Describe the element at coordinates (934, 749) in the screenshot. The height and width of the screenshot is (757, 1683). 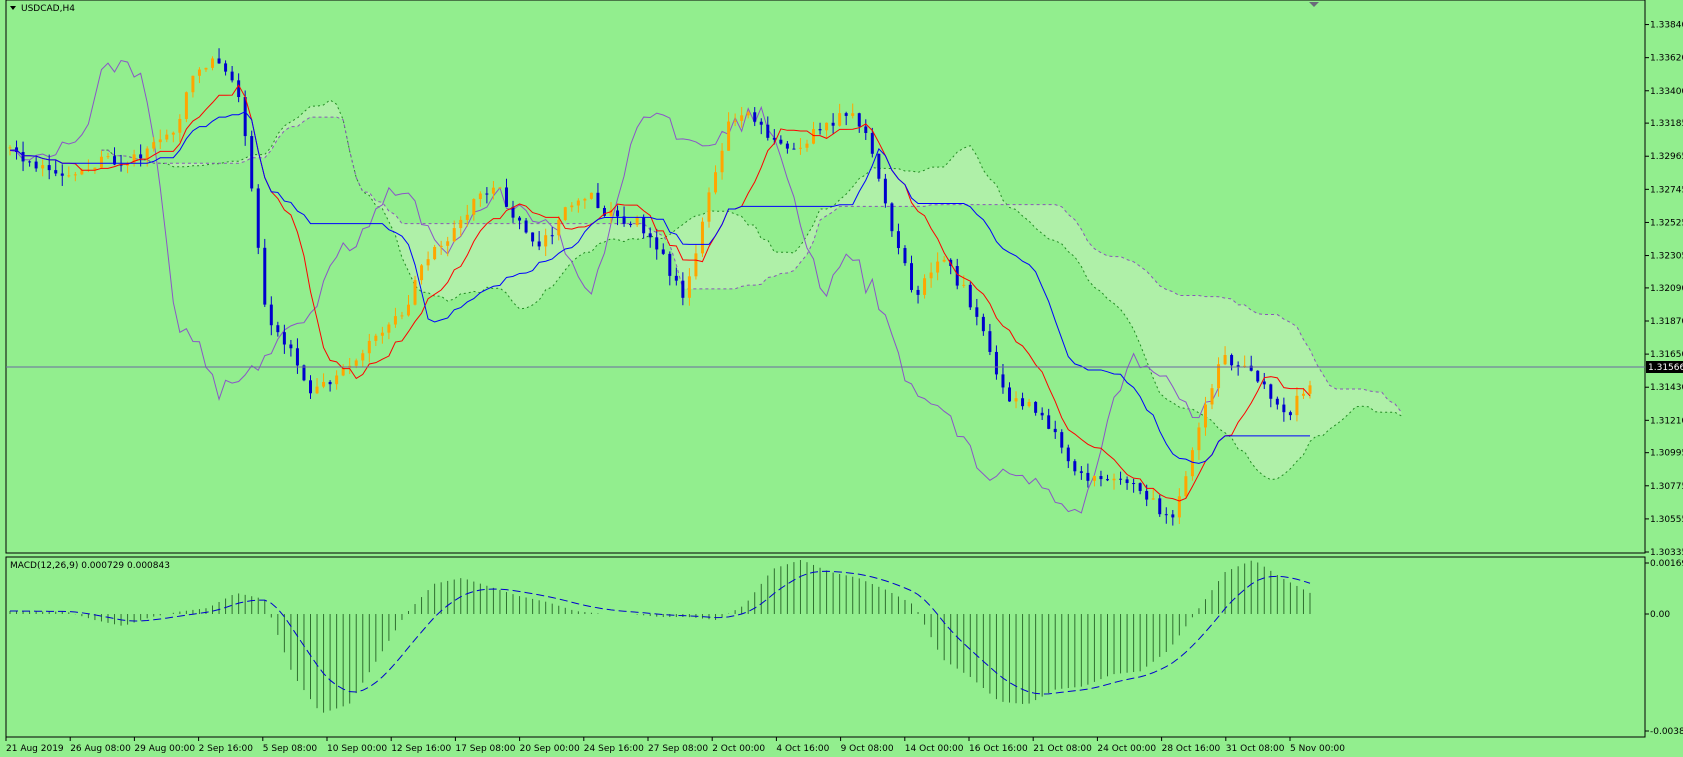
I see `time-tick-label: 14 Oct 00:00` at that location.